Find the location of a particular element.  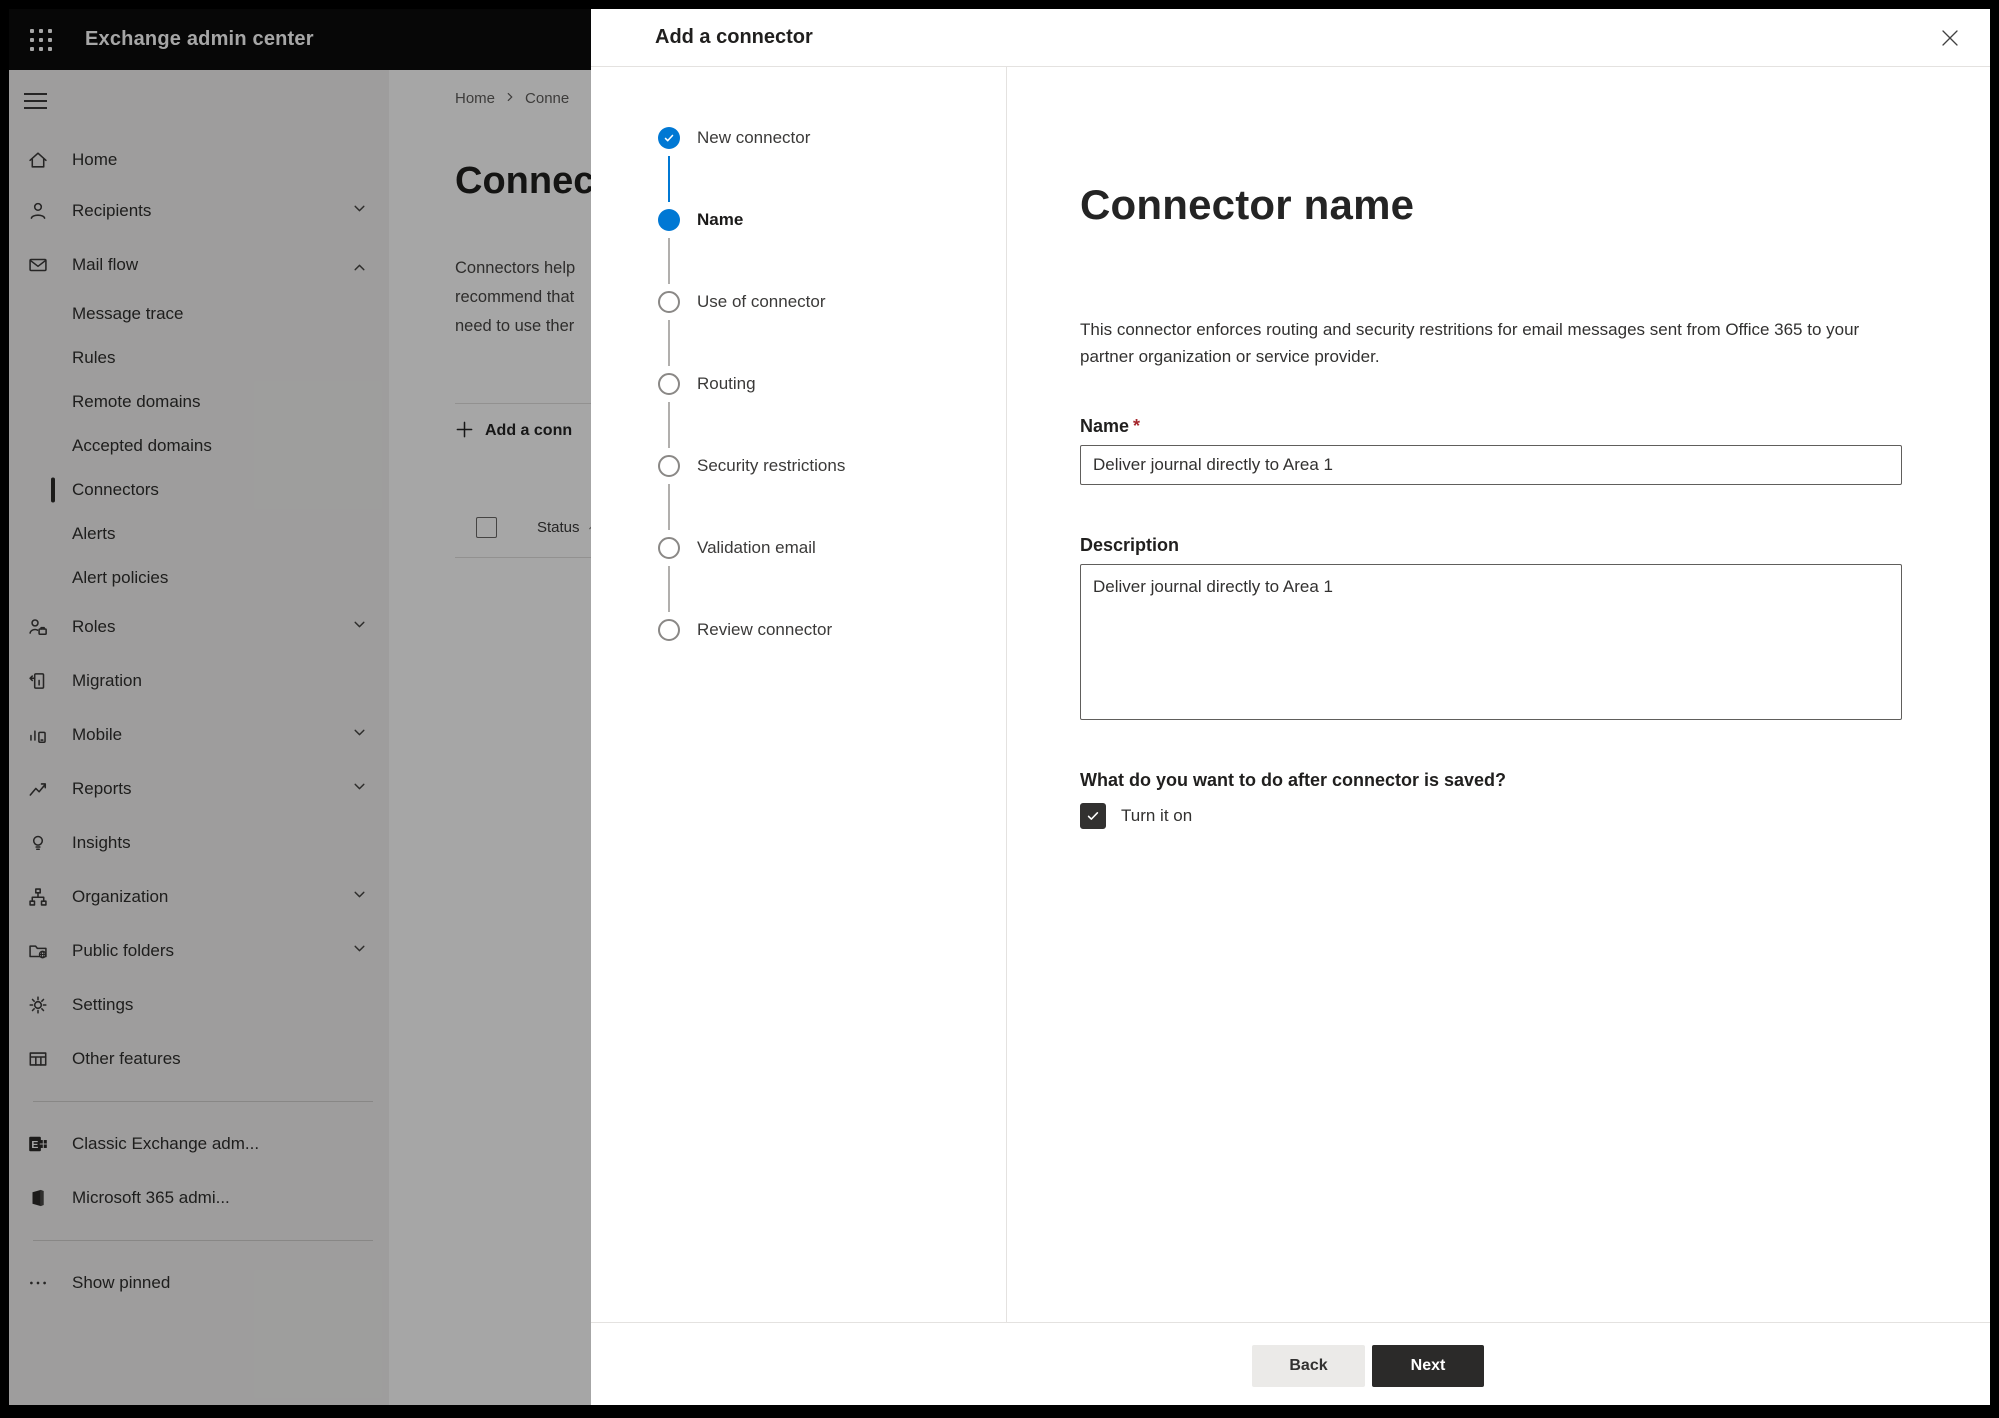

wizard-step-use-of-connector: Use of connector is located at coordinates (798, 302).